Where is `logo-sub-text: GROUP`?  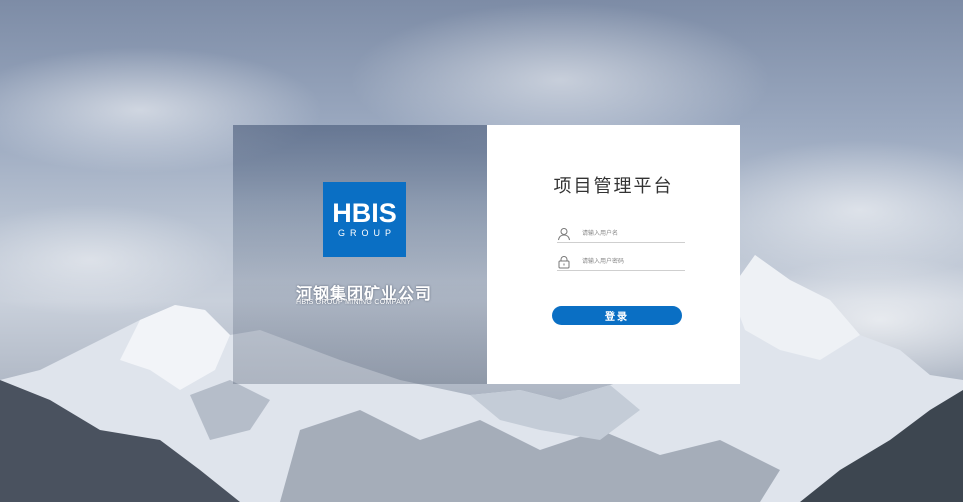
logo-sub-text: GROUP is located at coordinates (366, 233).